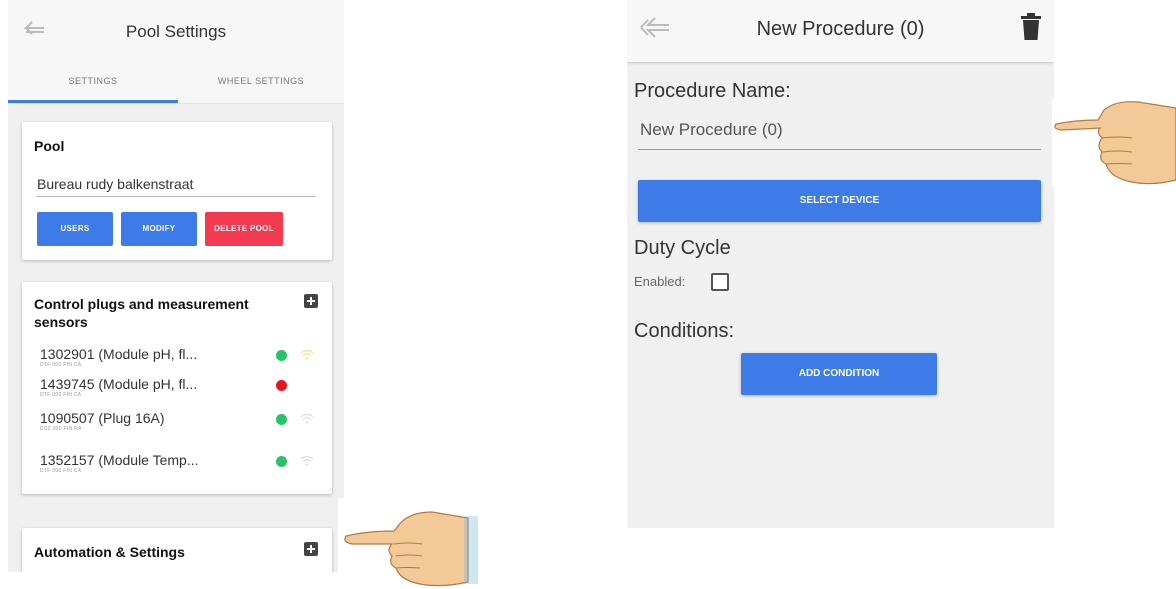 This screenshot has height=589, width=1176. Describe the element at coordinates (61, 429) in the screenshot. I see `device-subtitle: DSZ 000 FIN RA` at that location.